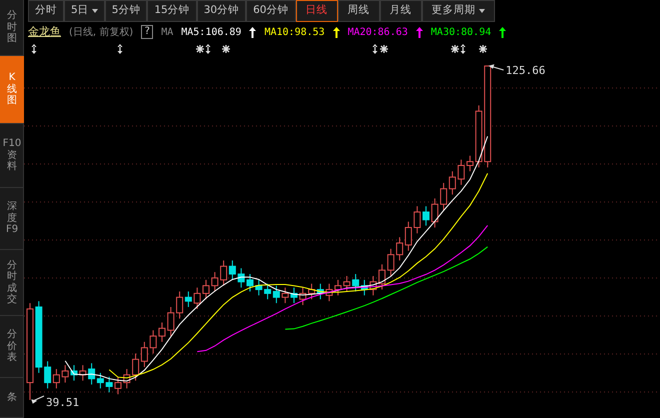 The width and height of the screenshot is (660, 418). Describe the element at coordinates (12, 156) in the screenshot. I see `sidebar-tab: F10资料` at that location.